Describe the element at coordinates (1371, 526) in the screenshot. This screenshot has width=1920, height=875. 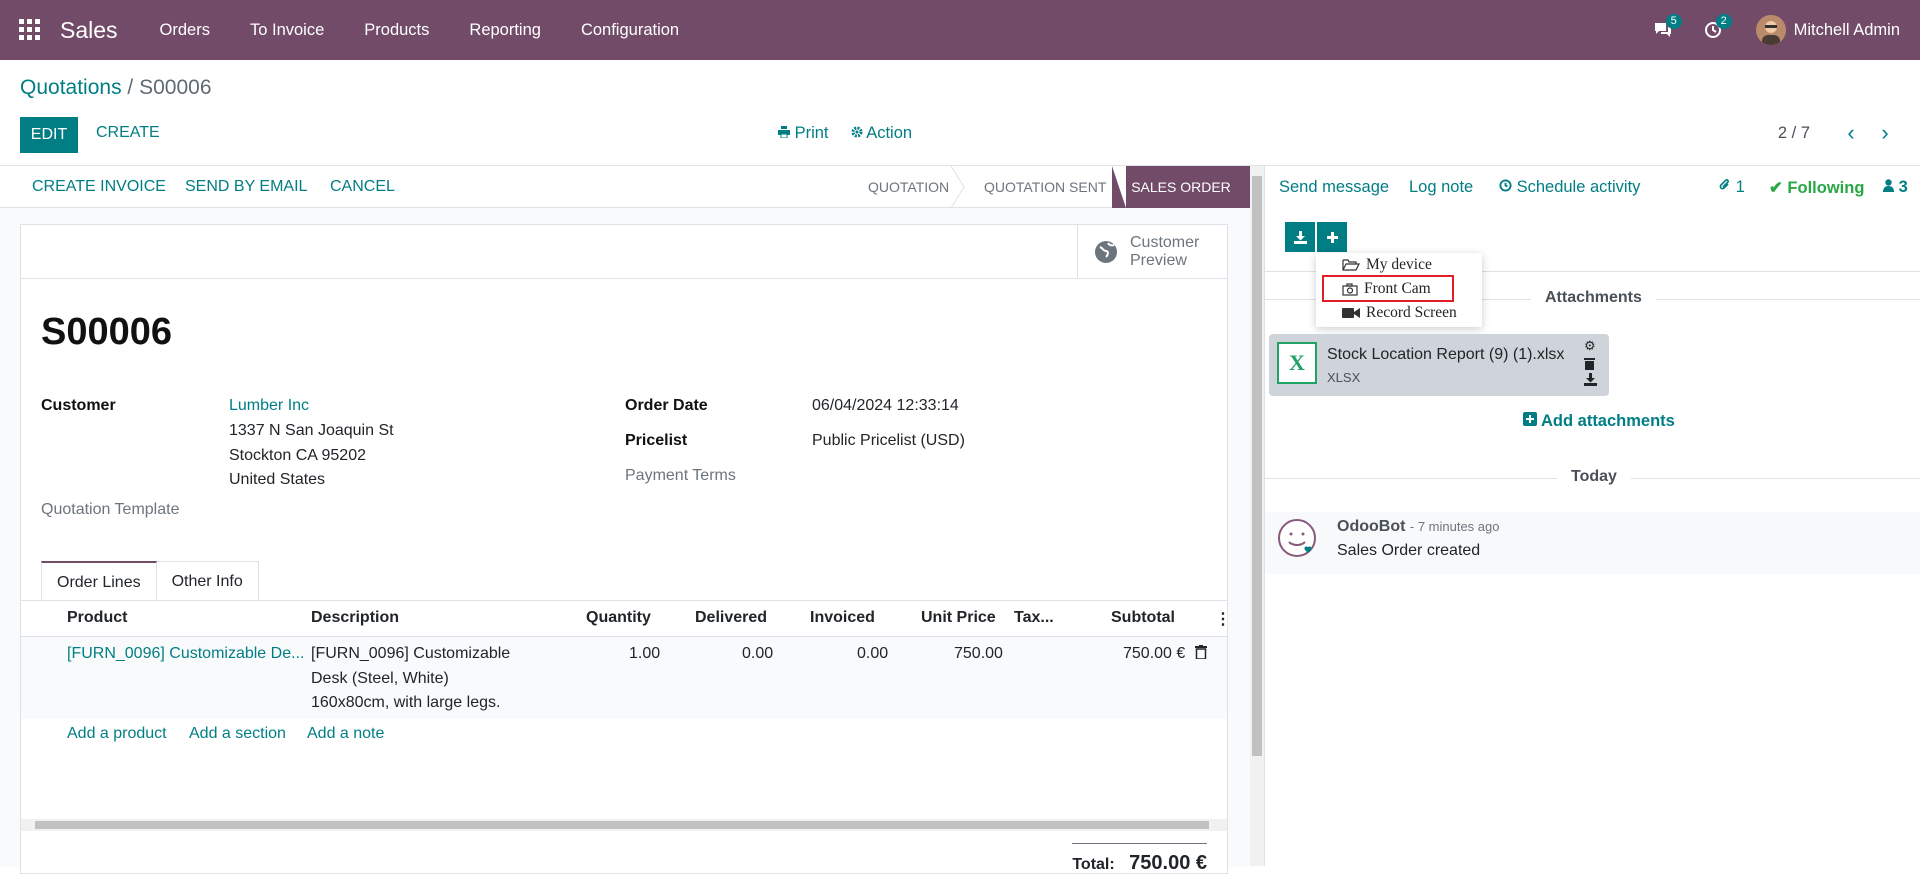
I see `author-name: OdooBot` at that location.